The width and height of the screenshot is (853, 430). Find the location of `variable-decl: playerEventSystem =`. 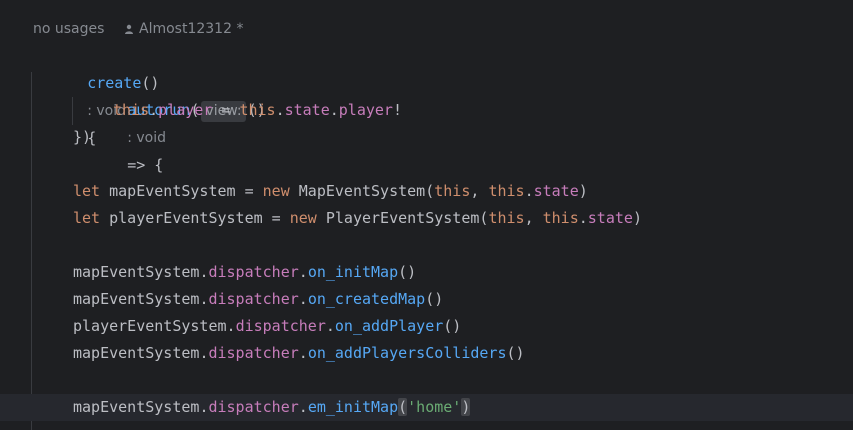

variable-decl: playerEventSystem = is located at coordinates (195, 218).